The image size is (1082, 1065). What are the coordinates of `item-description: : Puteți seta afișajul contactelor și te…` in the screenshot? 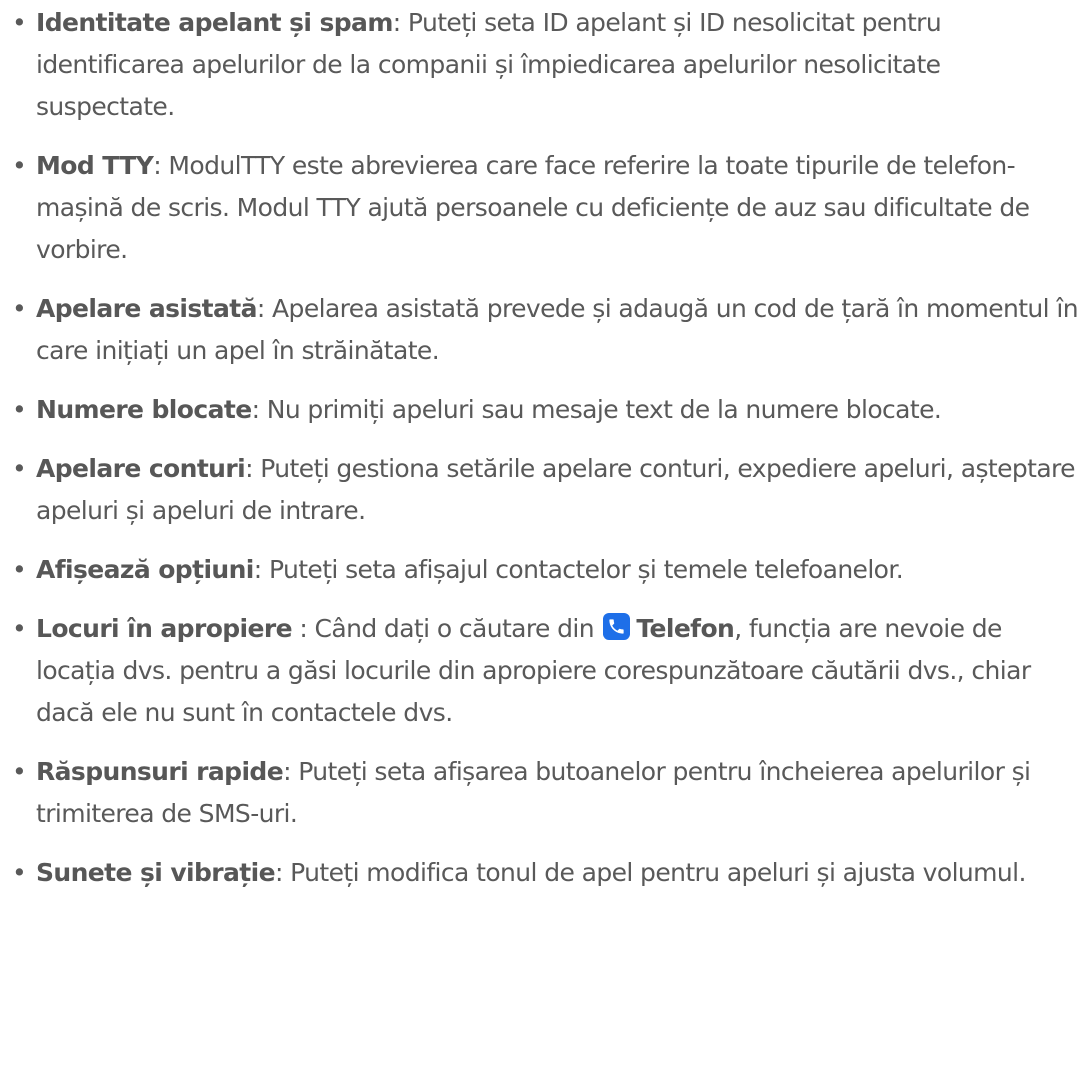 It's located at (578, 569).